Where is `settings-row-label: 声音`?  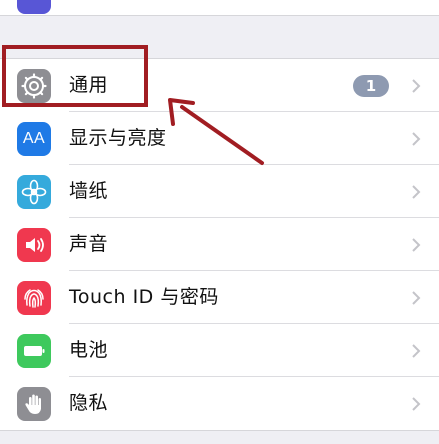
settings-row-label: 声音 is located at coordinates (89, 244).